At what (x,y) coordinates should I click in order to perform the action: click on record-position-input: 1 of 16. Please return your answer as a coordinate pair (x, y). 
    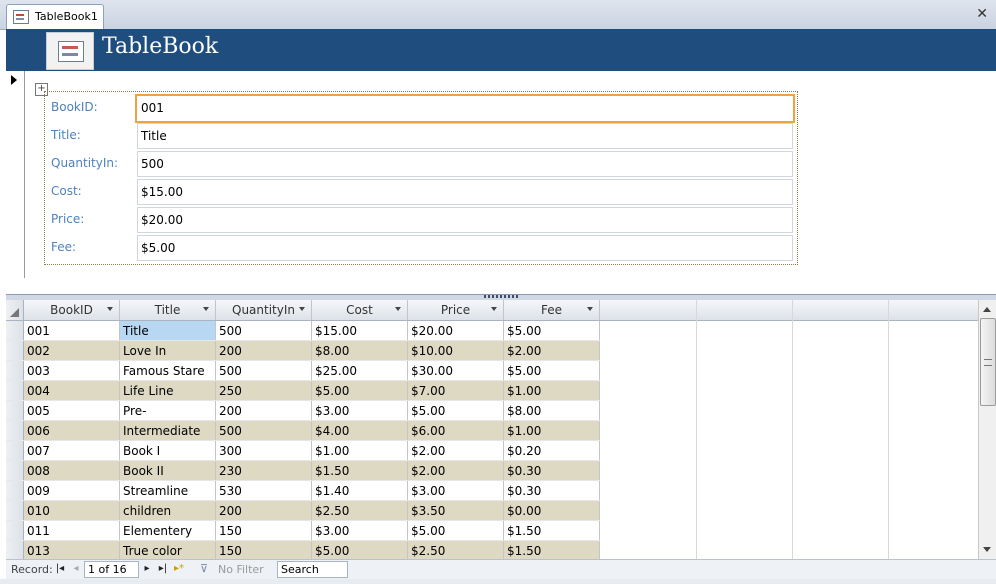
    Looking at the image, I should click on (111, 569).